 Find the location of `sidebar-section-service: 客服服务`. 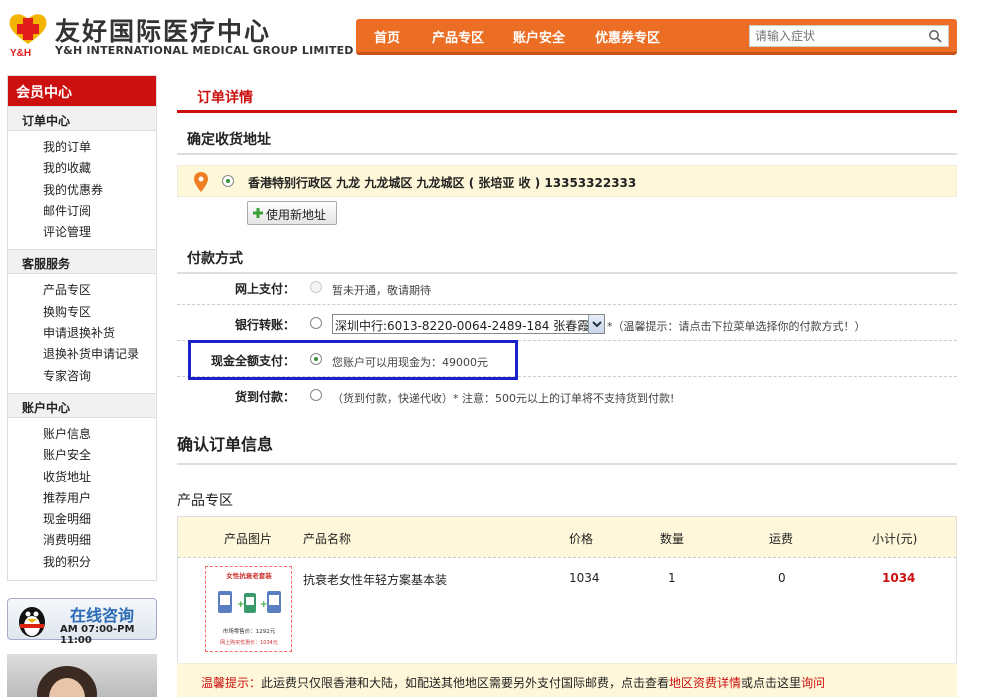

sidebar-section-service: 客服服务 is located at coordinates (82, 262).